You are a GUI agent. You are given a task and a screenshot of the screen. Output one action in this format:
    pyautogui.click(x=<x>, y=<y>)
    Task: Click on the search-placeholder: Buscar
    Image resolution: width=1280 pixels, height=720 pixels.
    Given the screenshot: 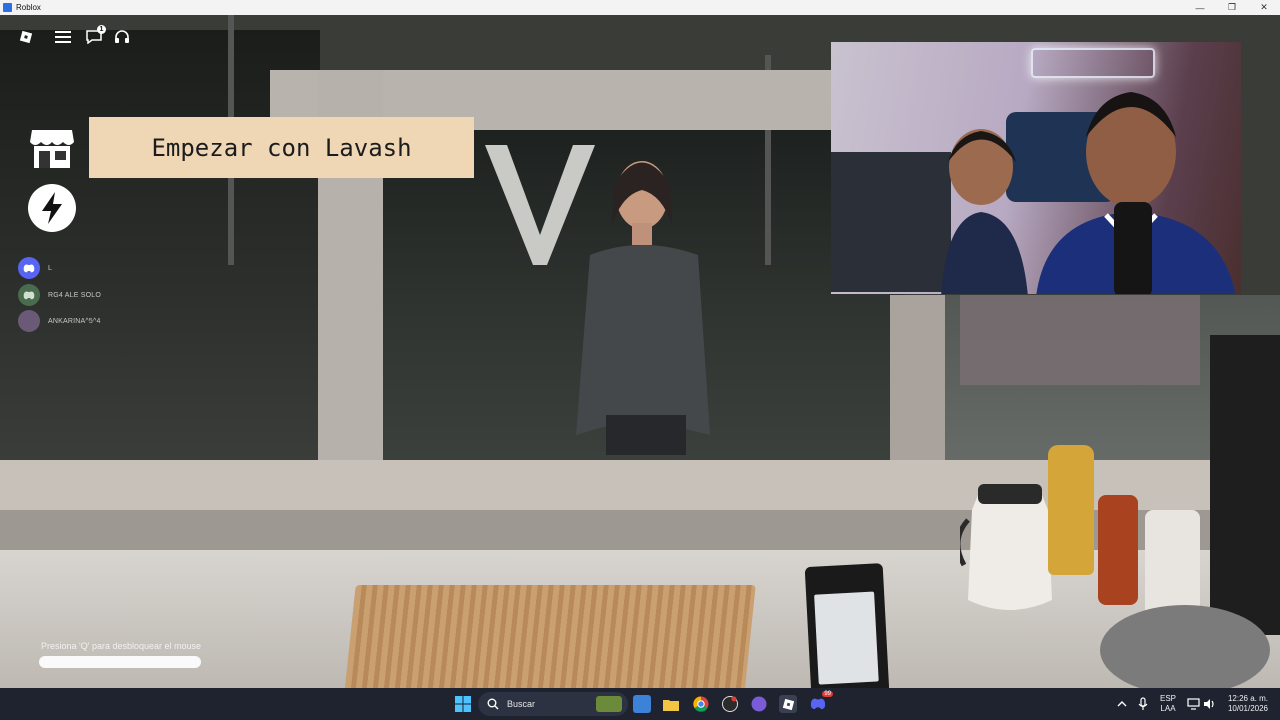 What is the action you would take?
    pyautogui.click(x=521, y=704)
    